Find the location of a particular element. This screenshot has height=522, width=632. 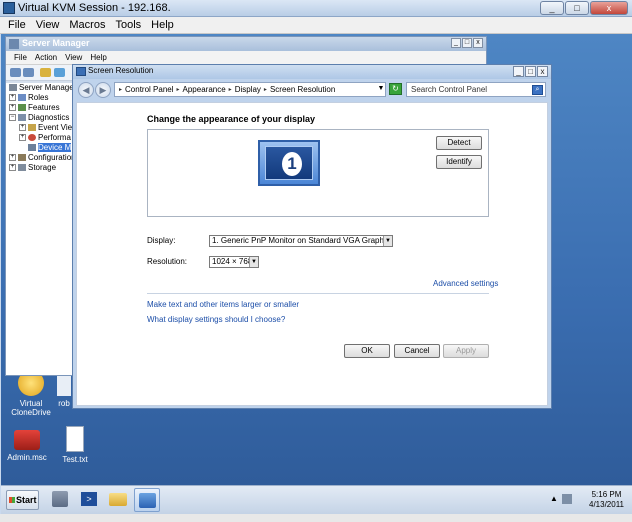

menu-macros: Macros is located at coordinates (87, 25).